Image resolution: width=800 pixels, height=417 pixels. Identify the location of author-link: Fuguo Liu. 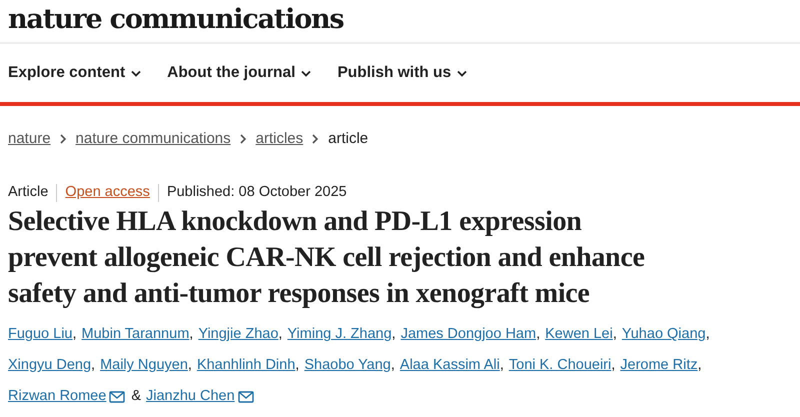
(40, 335).